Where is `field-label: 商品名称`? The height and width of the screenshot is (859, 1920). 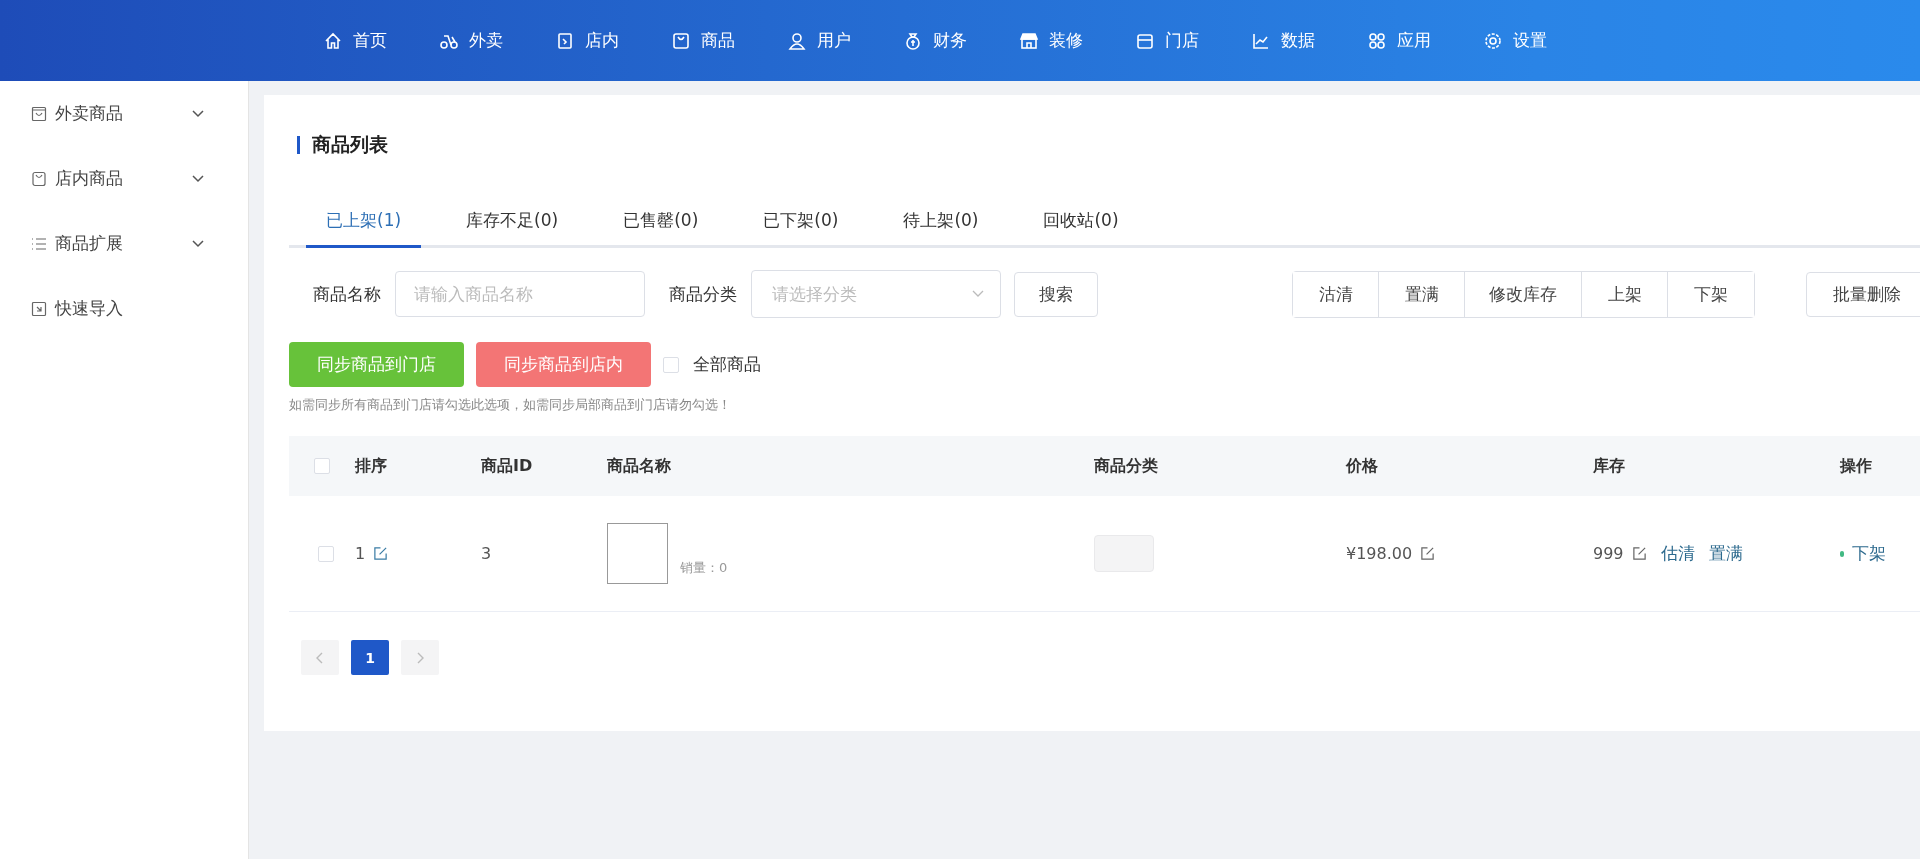 field-label: 商品名称 is located at coordinates (347, 294).